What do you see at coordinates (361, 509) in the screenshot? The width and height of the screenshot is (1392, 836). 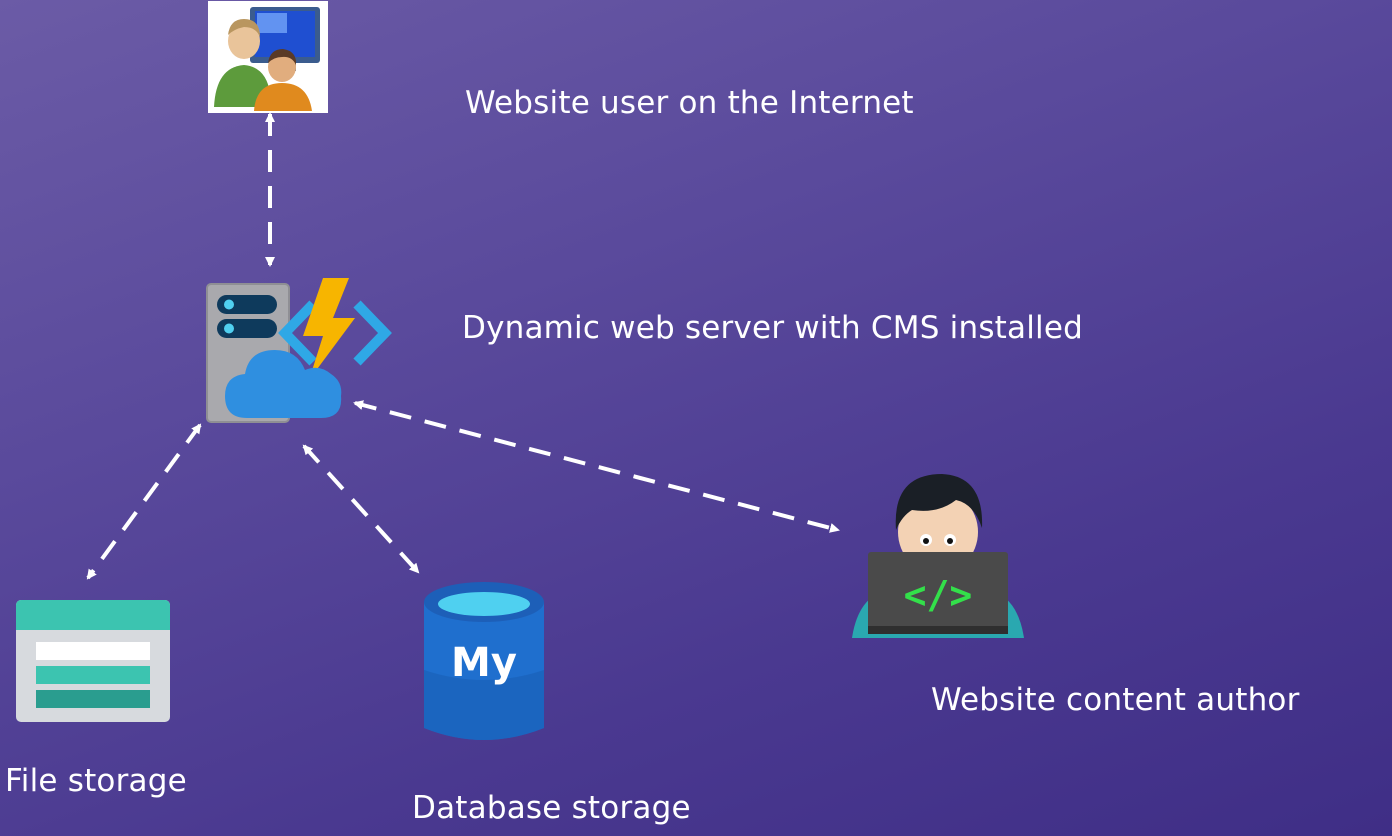 I see `connector-server-database` at bounding box center [361, 509].